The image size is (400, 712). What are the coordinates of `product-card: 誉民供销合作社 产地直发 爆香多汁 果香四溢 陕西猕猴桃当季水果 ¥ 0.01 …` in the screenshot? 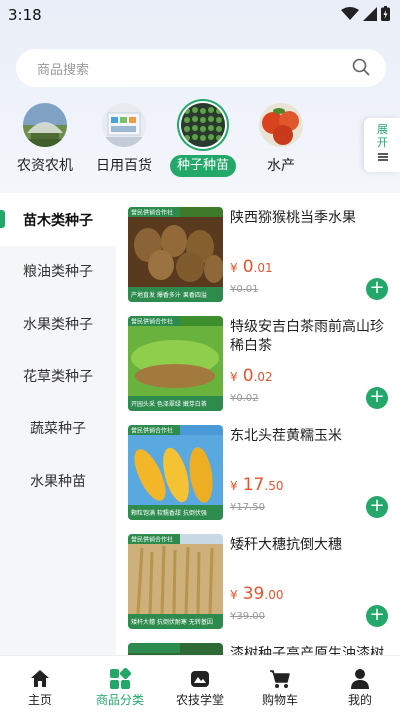 It's located at (264, 257).